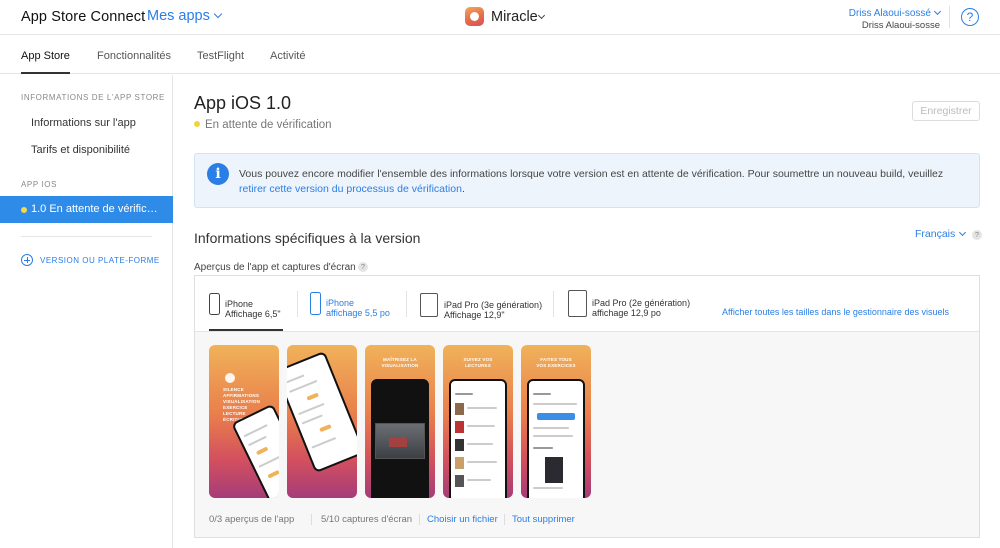 The width and height of the screenshot is (1000, 548). What do you see at coordinates (80, 150) in the screenshot?
I see `sidebar-item-pricing: Tarifs et disponibilité` at bounding box center [80, 150].